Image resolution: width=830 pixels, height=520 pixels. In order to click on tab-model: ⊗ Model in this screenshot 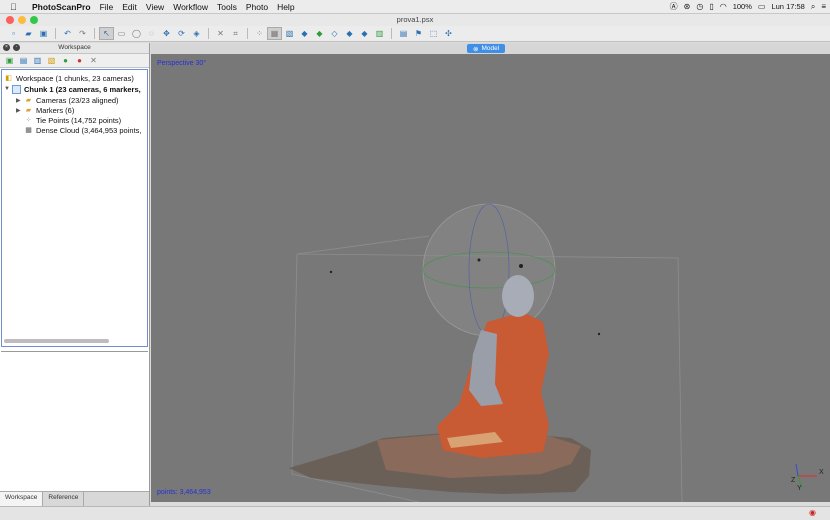, I will do `click(486, 48)`.